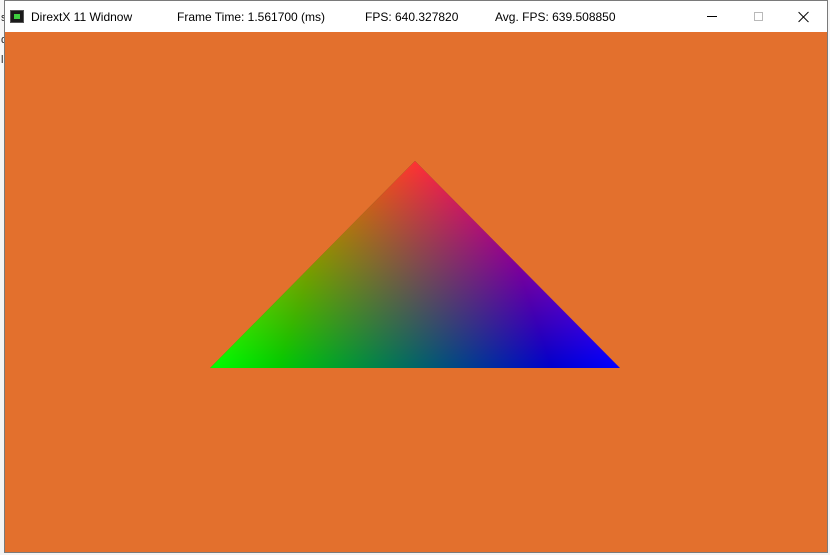 The height and width of the screenshot is (555, 830). I want to click on maximize-button, so click(758, 16).